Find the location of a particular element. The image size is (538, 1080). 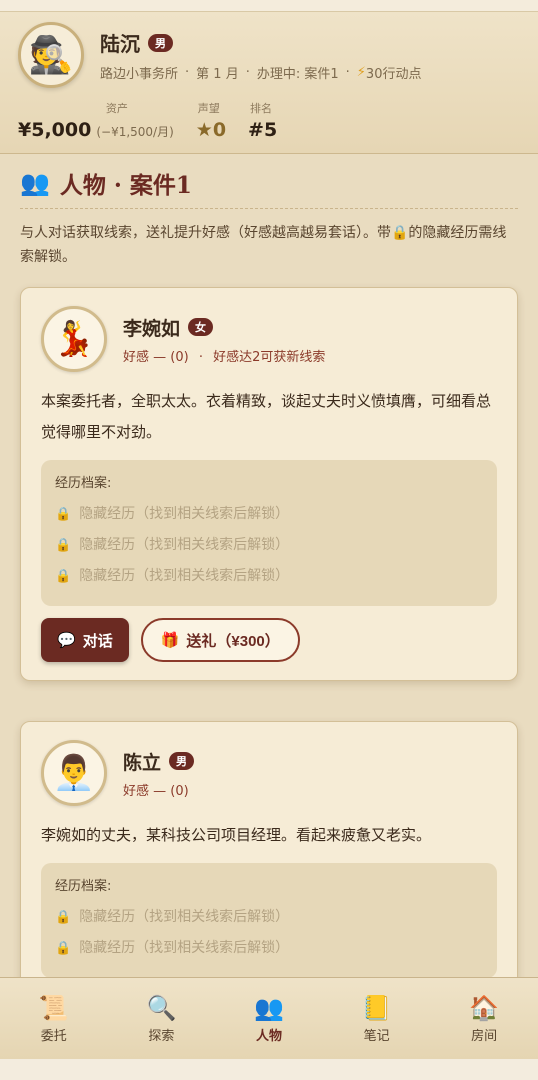

reputation-label: 声望 is located at coordinates (208, 108).